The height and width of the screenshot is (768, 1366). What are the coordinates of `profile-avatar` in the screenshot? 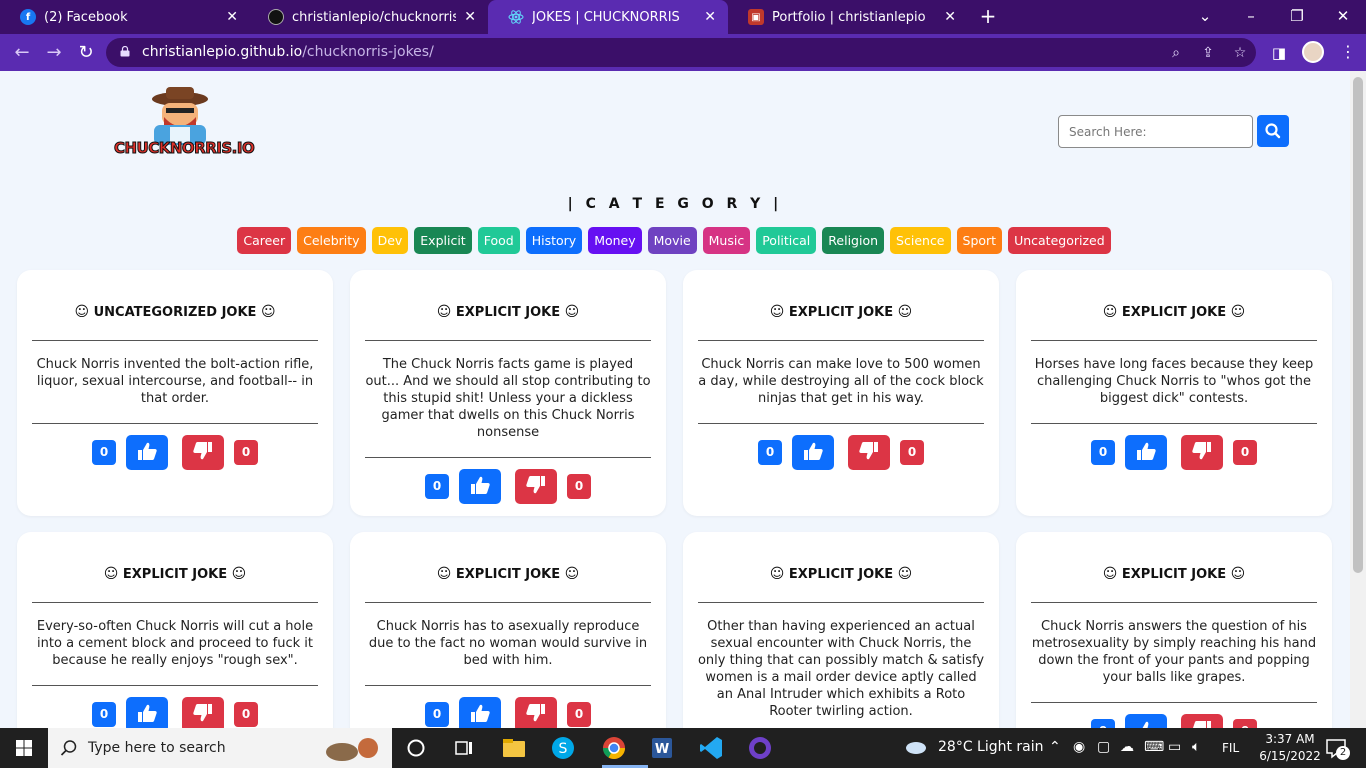 It's located at (1313, 52).